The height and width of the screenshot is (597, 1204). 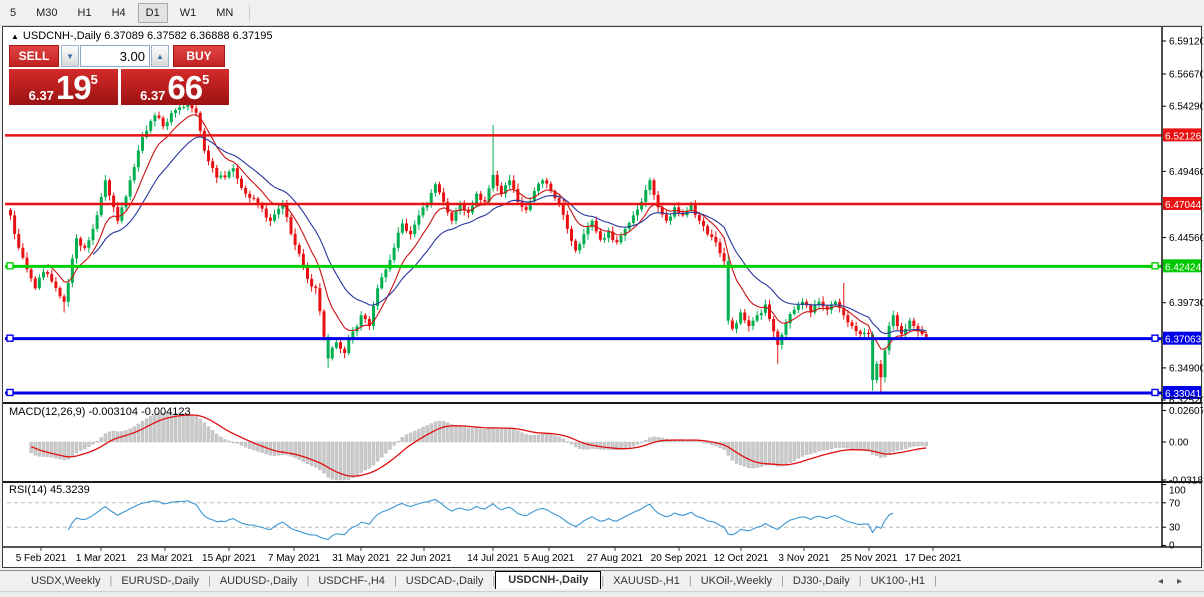 What do you see at coordinates (65, 581) in the screenshot?
I see `chart-tab-usdx: USDX,Weekly` at bounding box center [65, 581].